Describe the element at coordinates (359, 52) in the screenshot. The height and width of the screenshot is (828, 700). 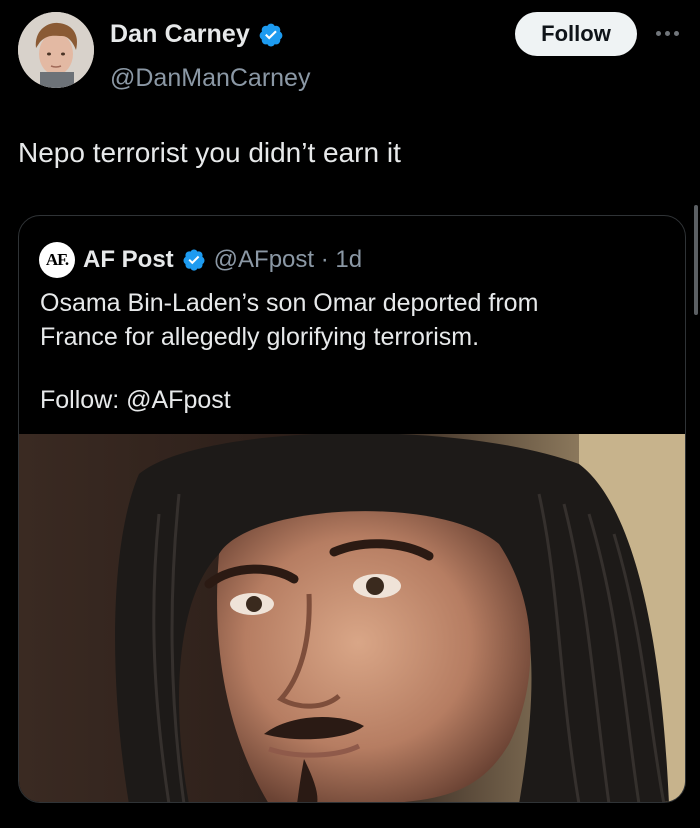
I see `post-header: Dan Carney @DanManCarney Follow` at that location.